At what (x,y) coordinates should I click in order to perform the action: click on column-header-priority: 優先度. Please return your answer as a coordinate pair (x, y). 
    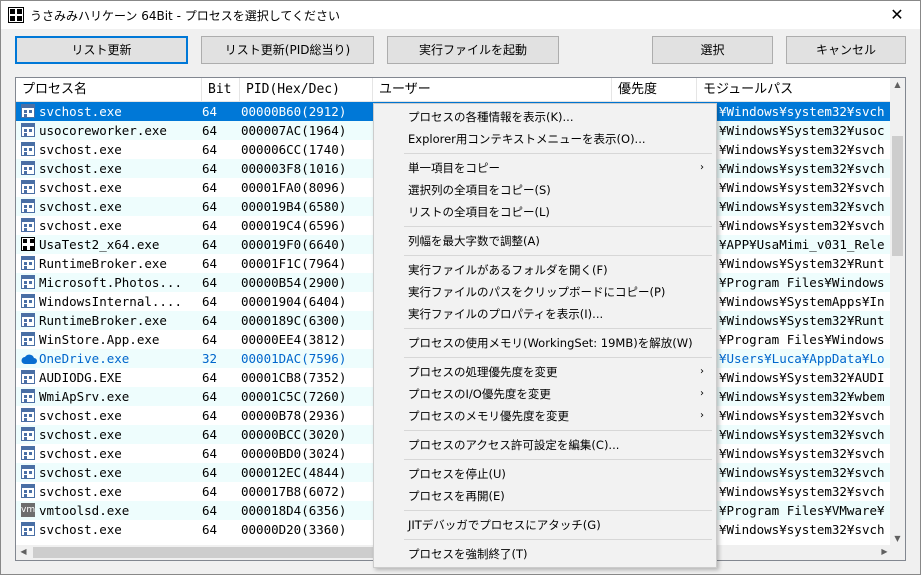
    Looking at the image, I should click on (654, 90).